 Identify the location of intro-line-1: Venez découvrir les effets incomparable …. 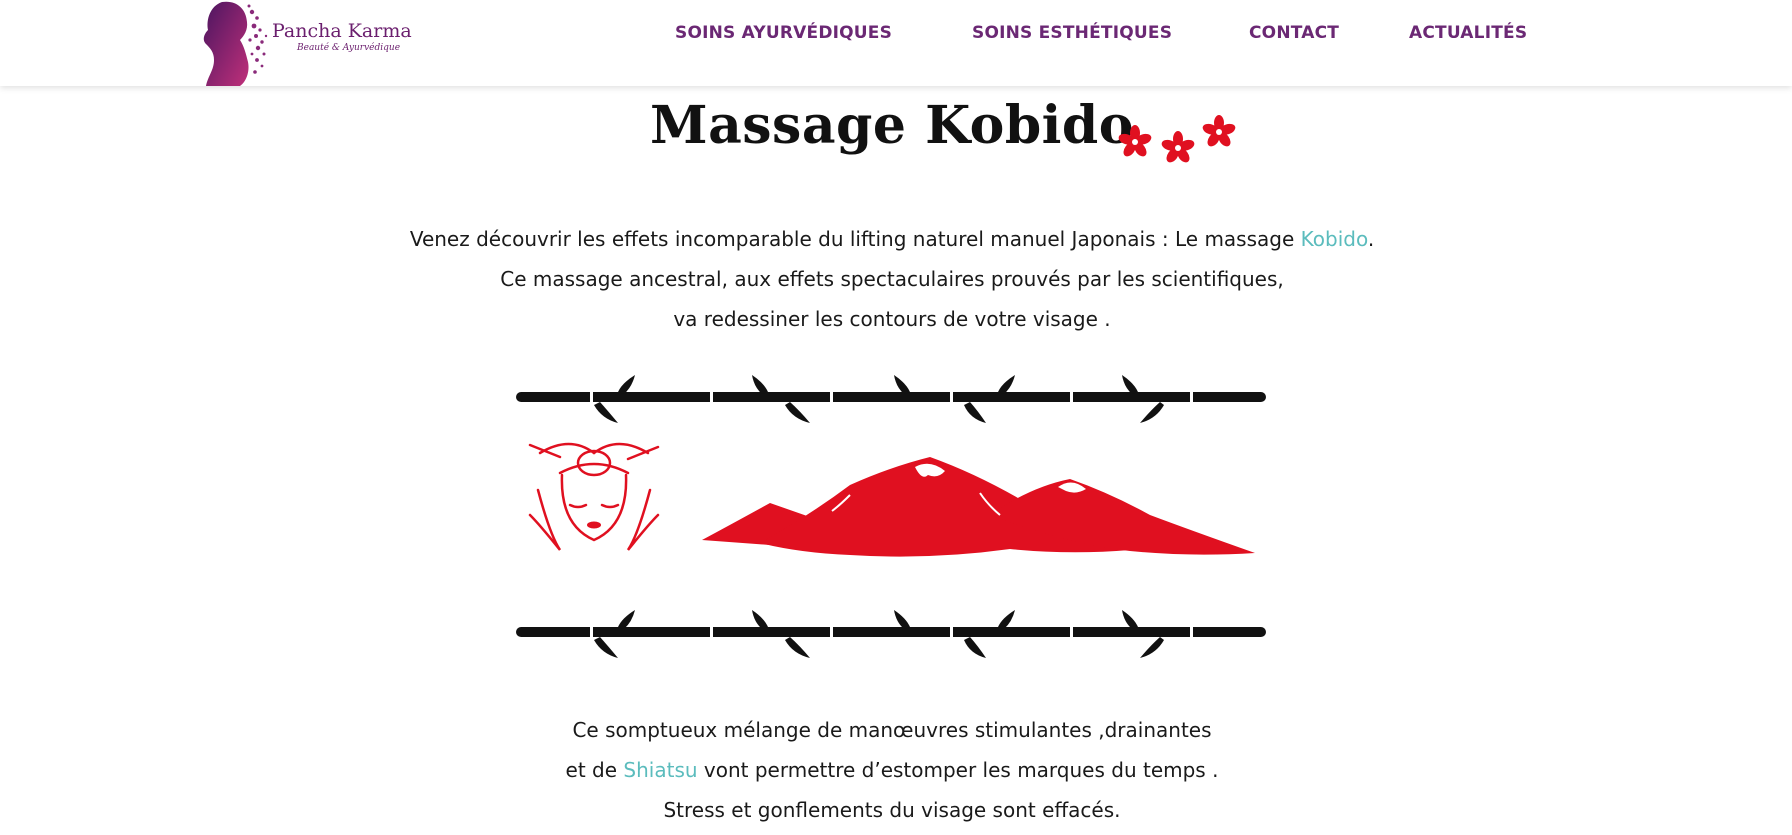
(892, 239).